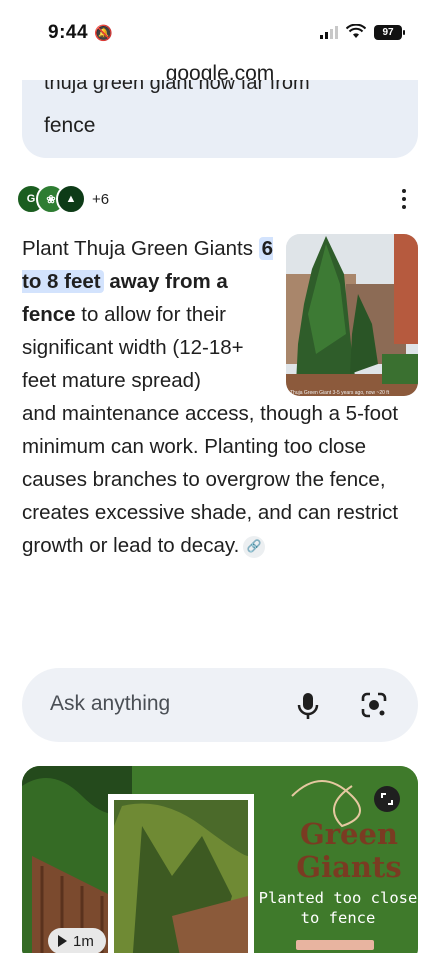 This screenshot has height=953, width=440. I want to click on video-subtitle: Planted too close to fence, so click(338, 908).